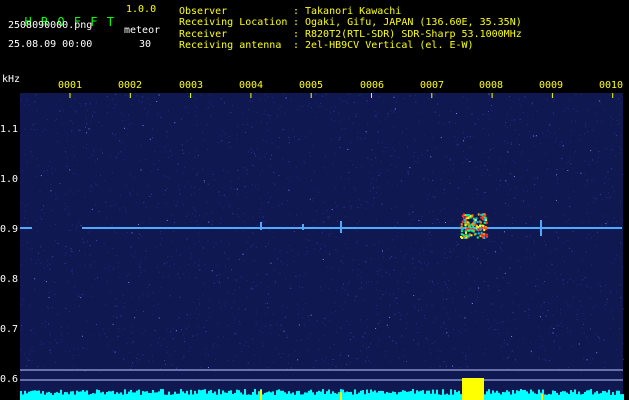 The height and width of the screenshot is (400, 629). What do you see at coordinates (372, 85) in the screenshot?
I see `x-tick-label: 0006` at bounding box center [372, 85].